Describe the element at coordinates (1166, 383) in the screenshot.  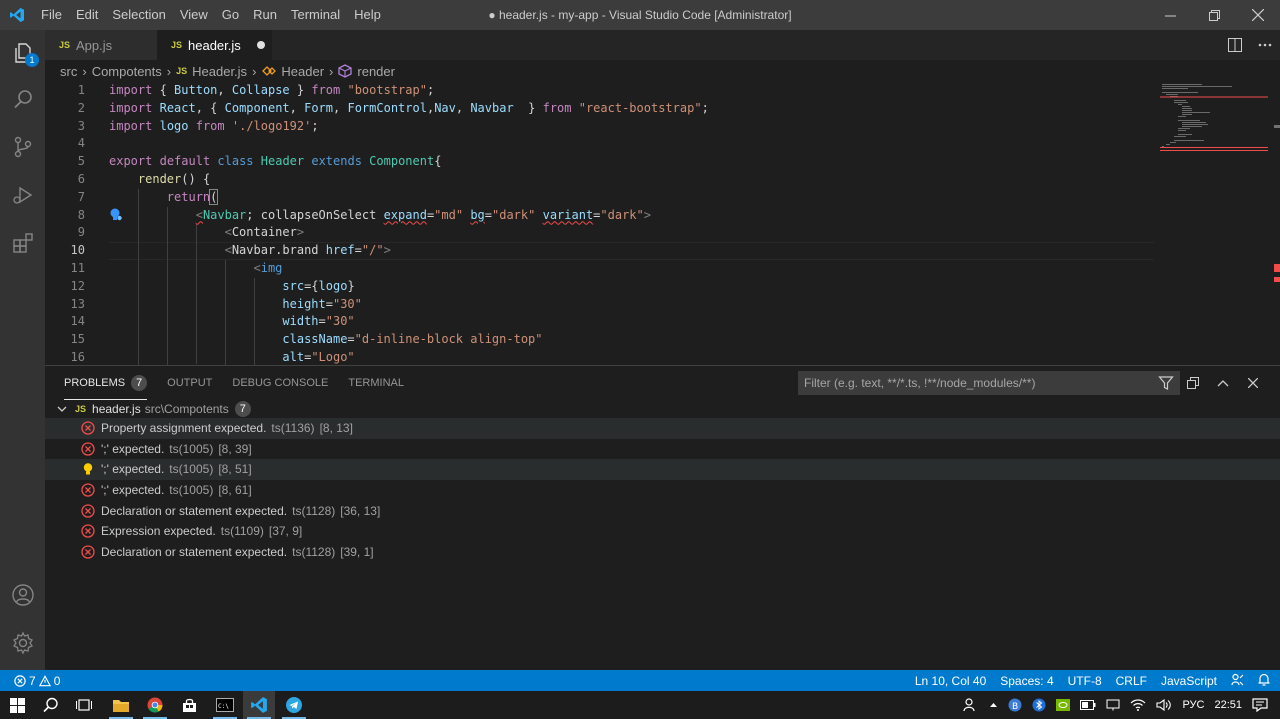
I see `filter-icon` at that location.